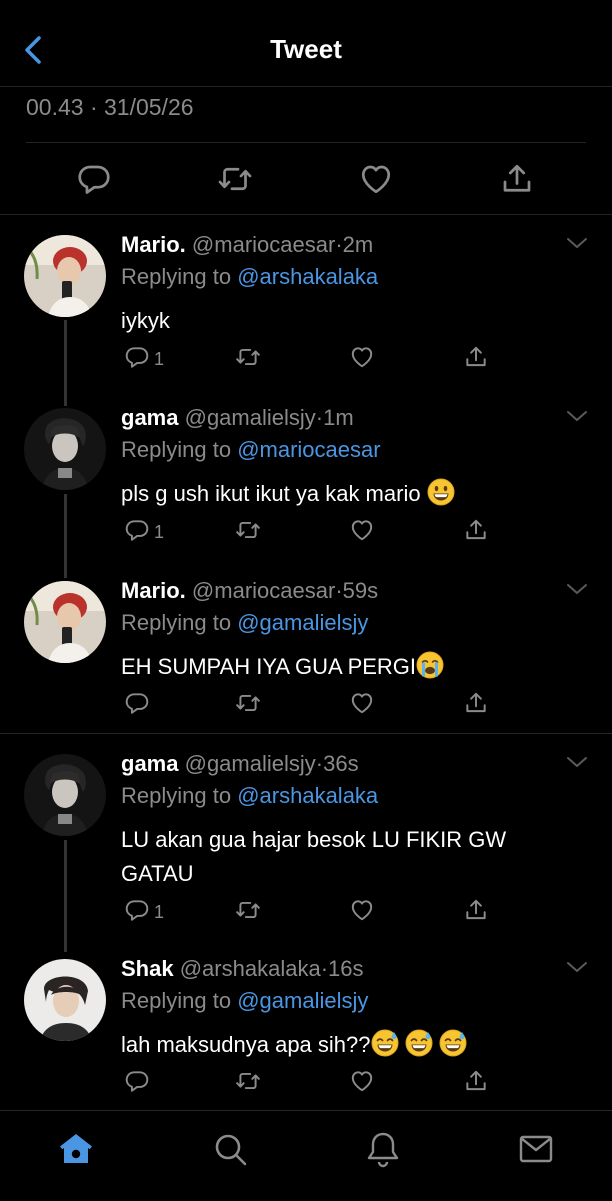 This screenshot has width=612, height=1201. Describe the element at coordinates (346, 968) in the screenshot. I see `reply-time: 16s` at that location.